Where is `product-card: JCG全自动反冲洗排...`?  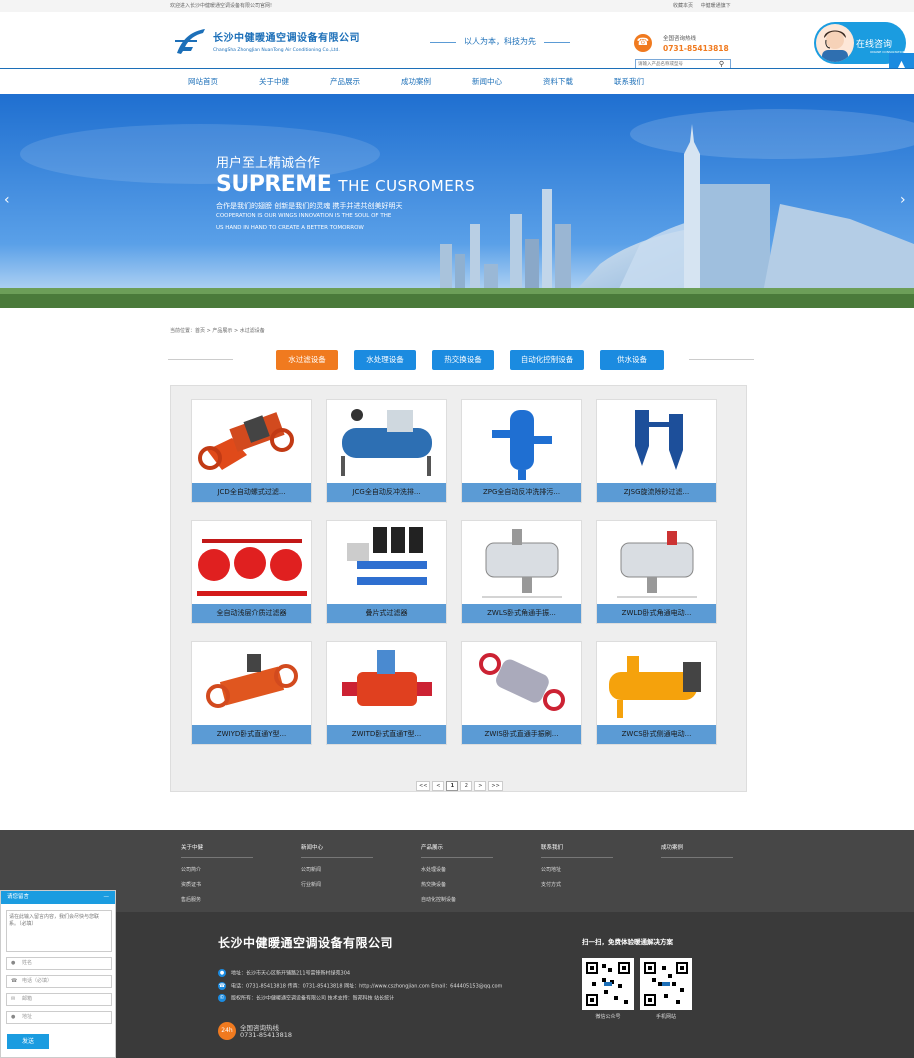
product-card: JCG全自动反冲洗排... is located at coordinates (386, 451).